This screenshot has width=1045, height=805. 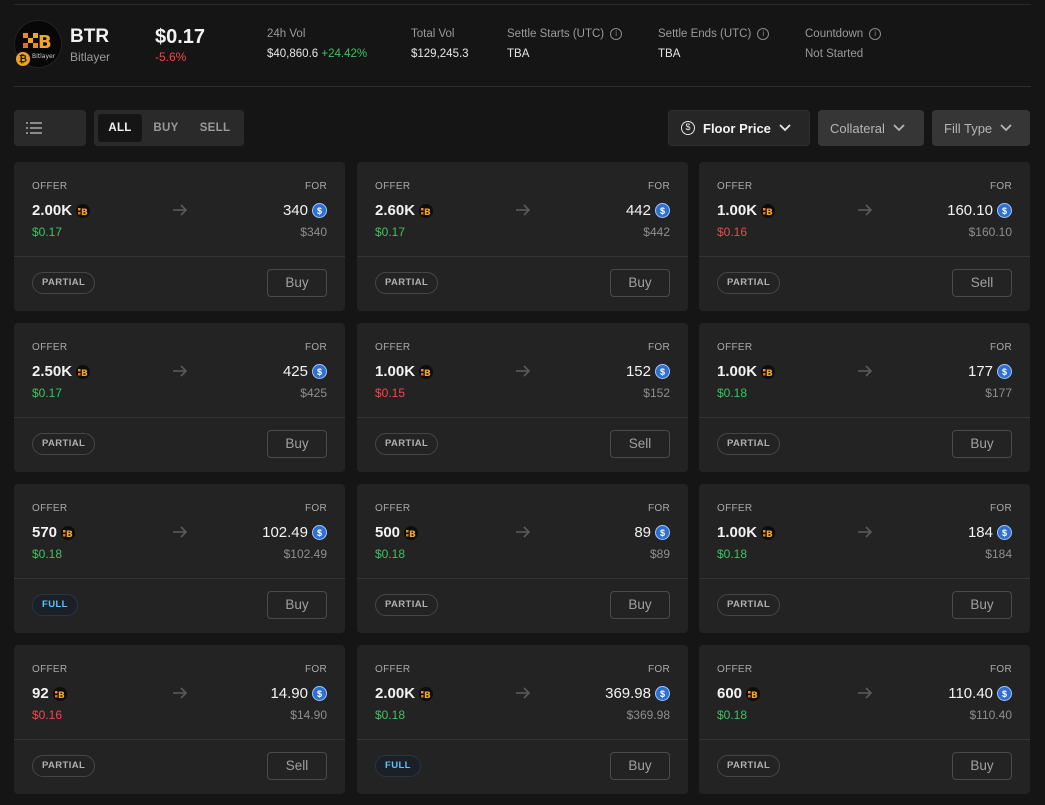 I want to click on dropdown-label: Collateral, so click(x=857, y=128).